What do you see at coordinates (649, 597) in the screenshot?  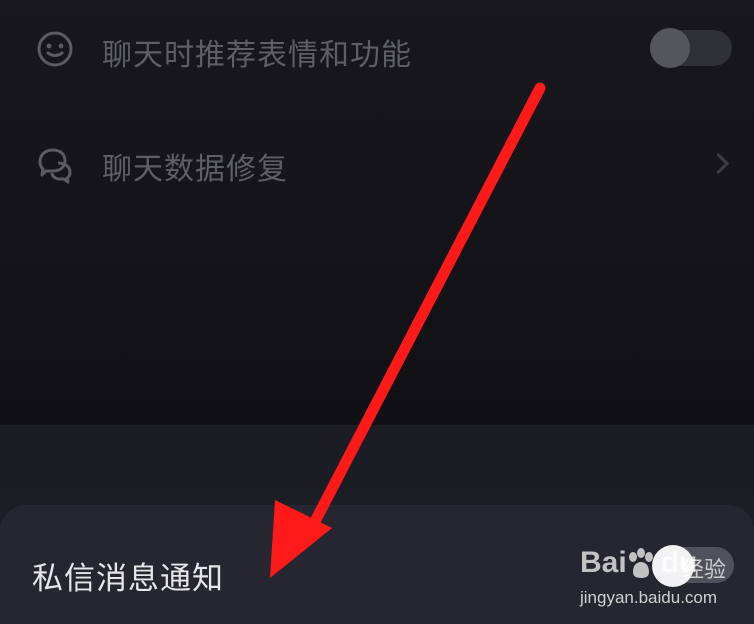 I see `watermark-url: jingyan.baidu.com` at bounding box center [649, 597].